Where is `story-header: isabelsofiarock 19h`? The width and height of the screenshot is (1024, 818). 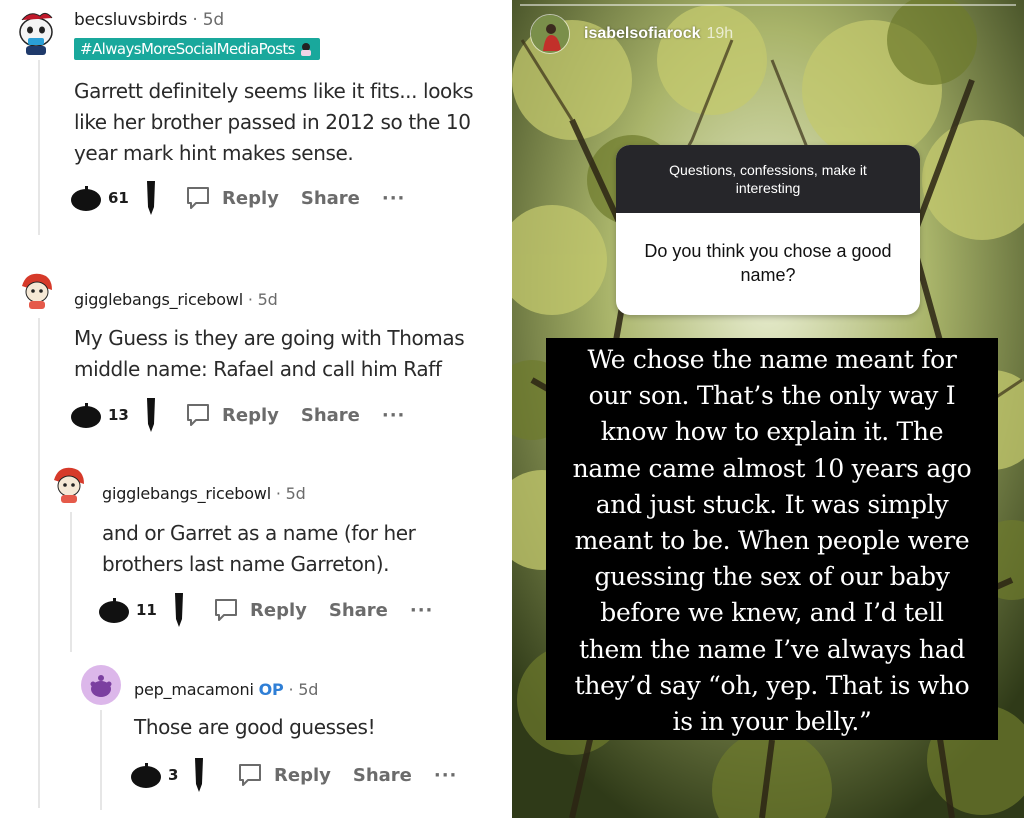 story-header: isabelsofiarock 19h is located at coordinates (631, 34).